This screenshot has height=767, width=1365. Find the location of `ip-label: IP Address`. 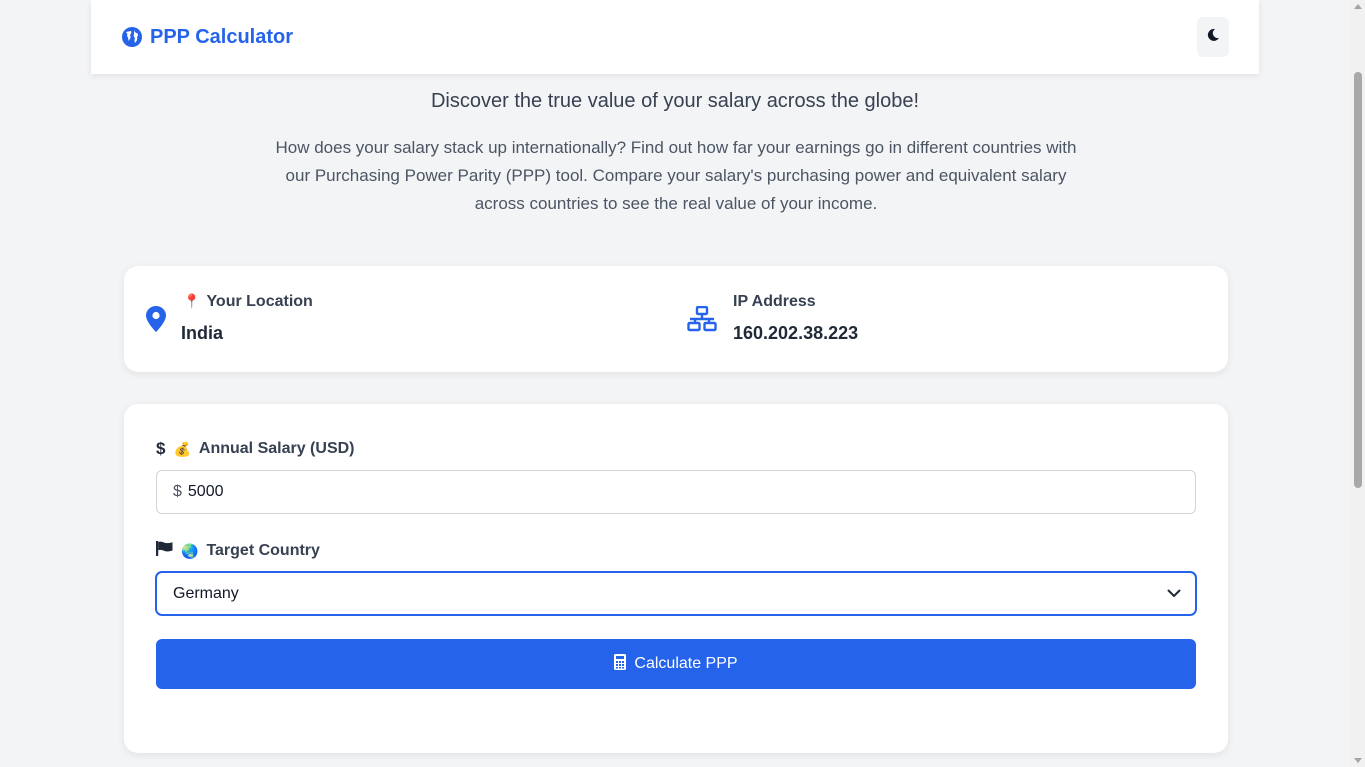

ip-label: IP Address is located at coordinates (774, 301).